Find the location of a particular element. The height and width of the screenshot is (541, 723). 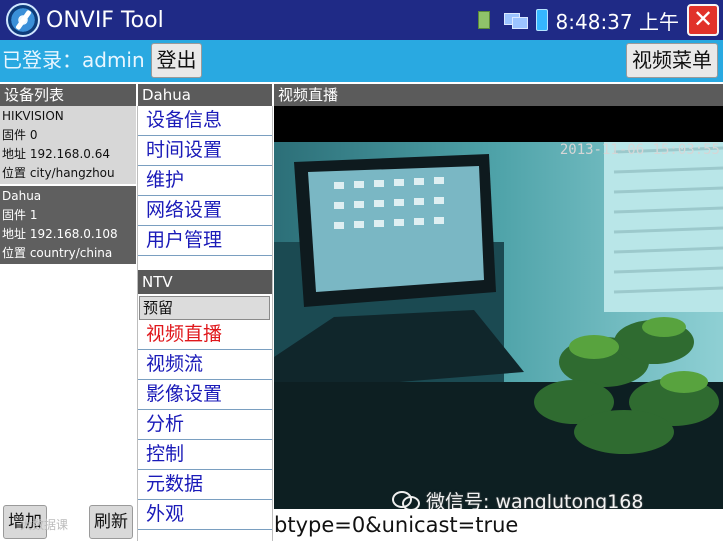

battery-icon is located at coordinates (541, 20).